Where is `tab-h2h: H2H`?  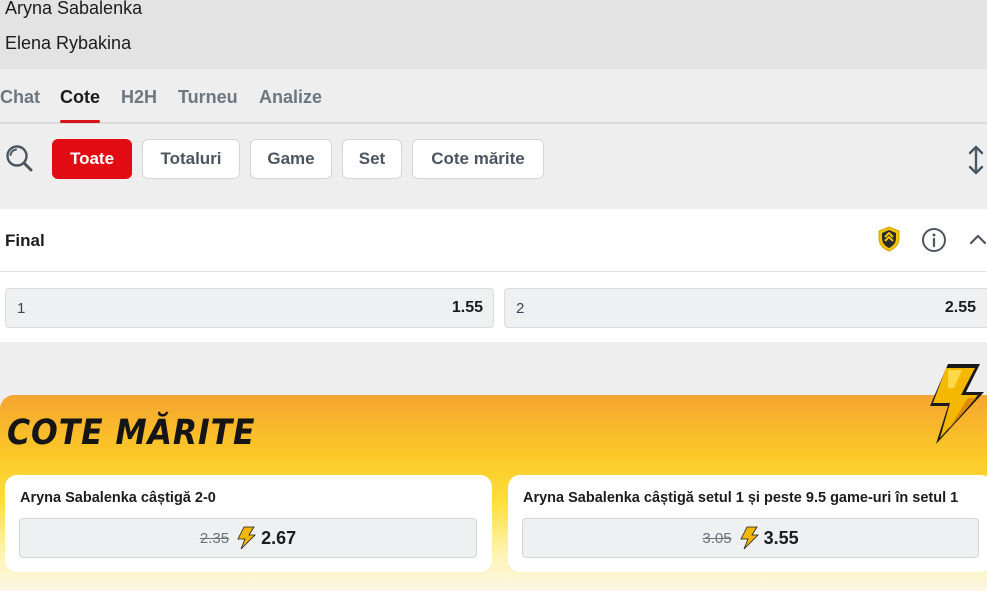 tab-h2h: H2H is located at coordinates (139, 97).